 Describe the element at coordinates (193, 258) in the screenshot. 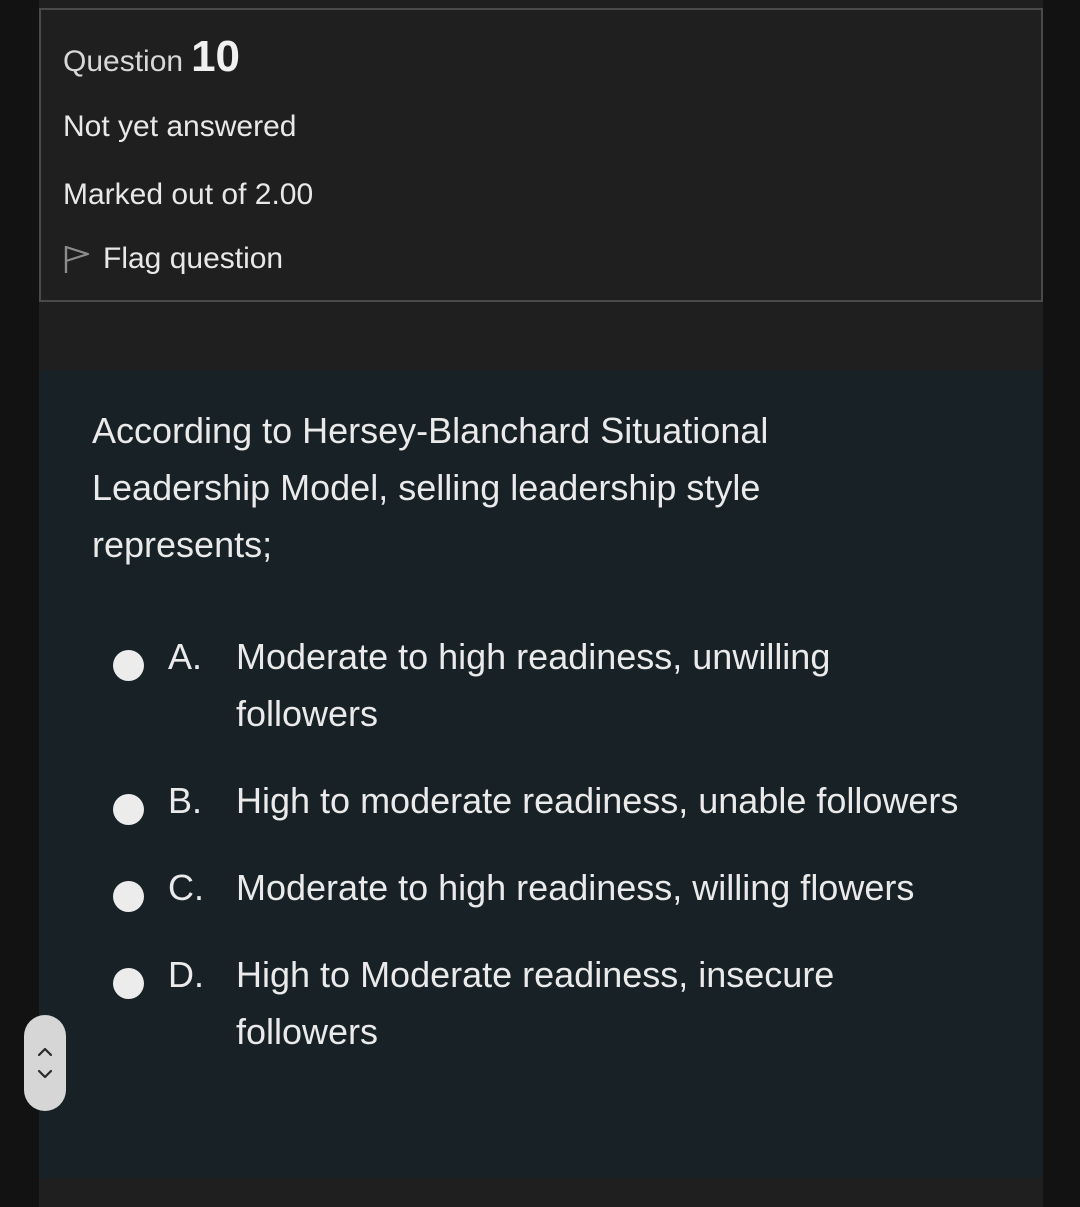

I see `flag-question-label: Flag question` at that location.